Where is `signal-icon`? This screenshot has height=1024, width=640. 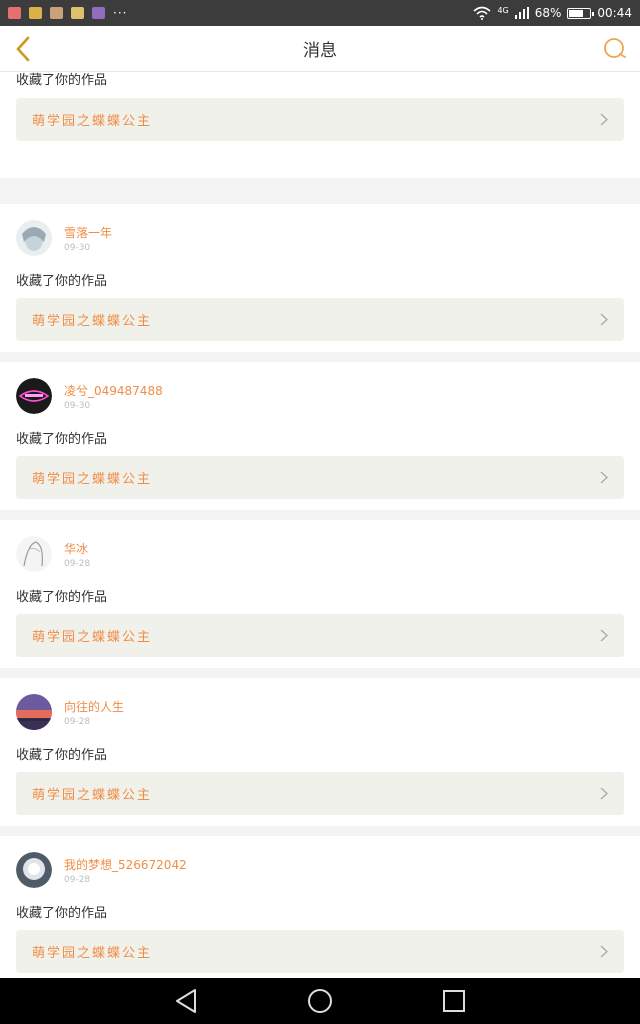 signal-icon is located at coordinates (521, 13).